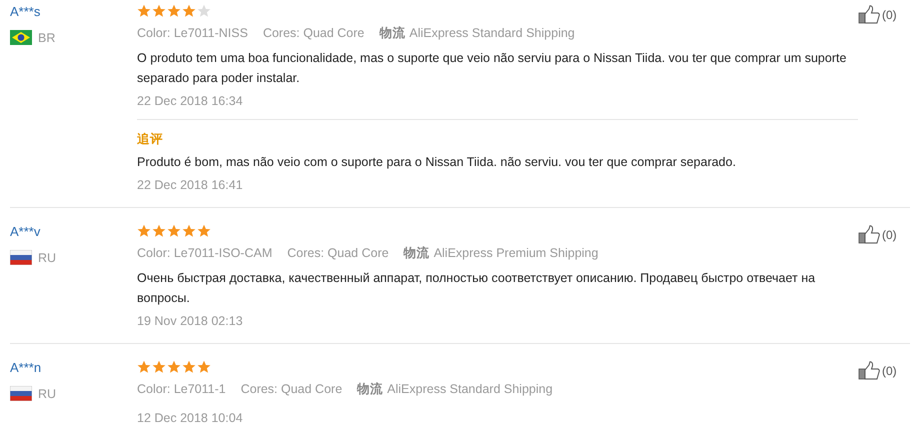 The image size is (918, 428). Describe the element at coordinates (47, 37) in the screenshot. I see `country-code: BR` at that location.